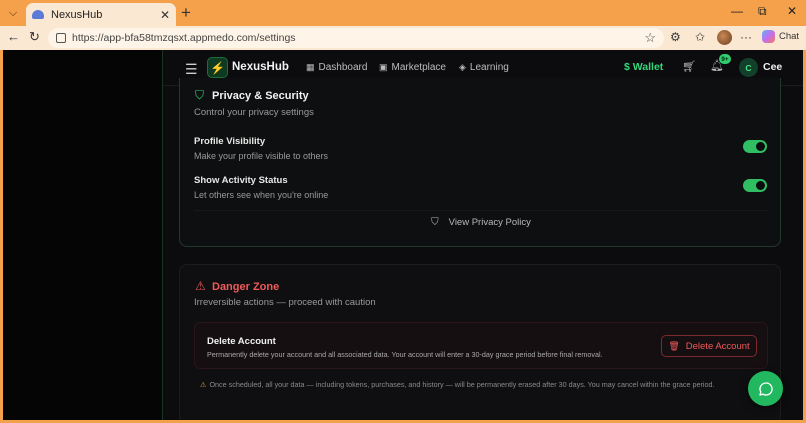 Image resolution: width=806 pixels, height=423 pixels. What do you see at coordinates (418, 67) in the screenshot?
I see `nav-marketplace-label: Marketplace` at bounding box center [418, 67].